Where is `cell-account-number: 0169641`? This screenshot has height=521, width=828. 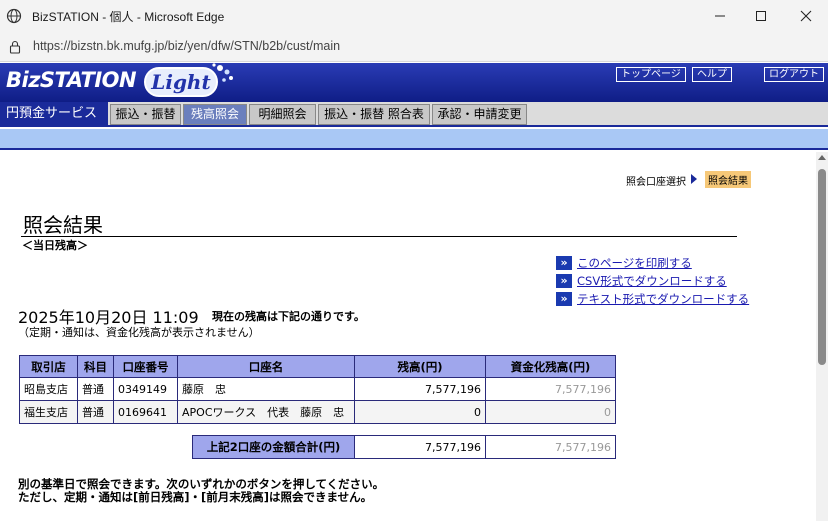 cell-account-number: 0169641 is located at coordinates (145, 412).